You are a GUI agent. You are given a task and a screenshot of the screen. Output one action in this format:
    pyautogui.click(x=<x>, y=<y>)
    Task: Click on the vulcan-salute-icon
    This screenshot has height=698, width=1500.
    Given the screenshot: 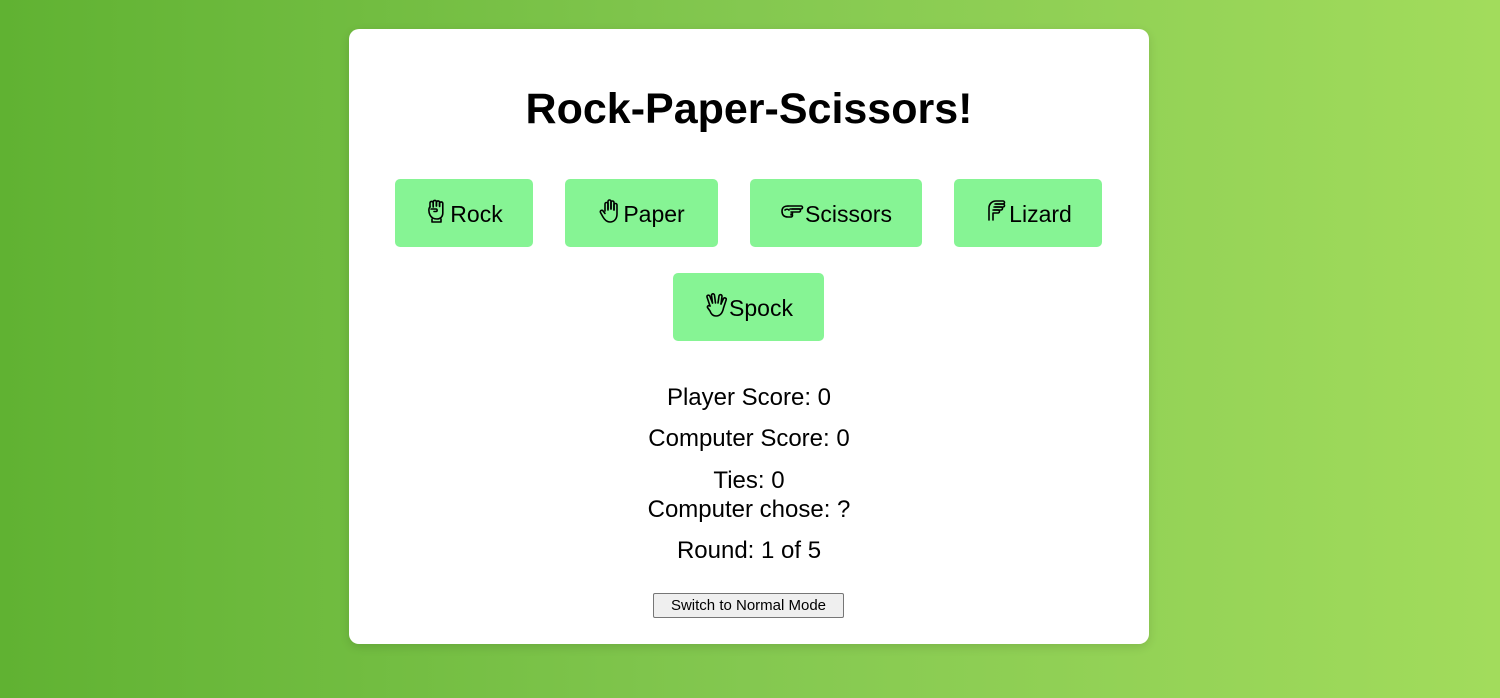 What is the action you would take?
    pyautogui.click(x=717, y=305)
    